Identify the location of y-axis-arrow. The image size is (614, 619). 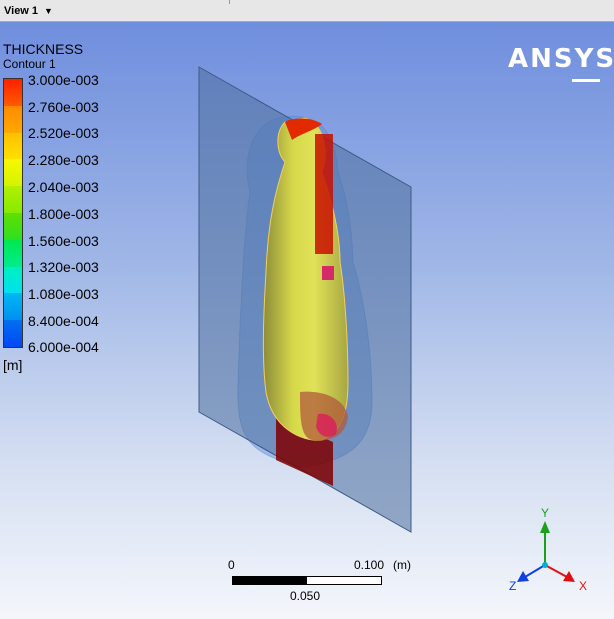
(545, 527).